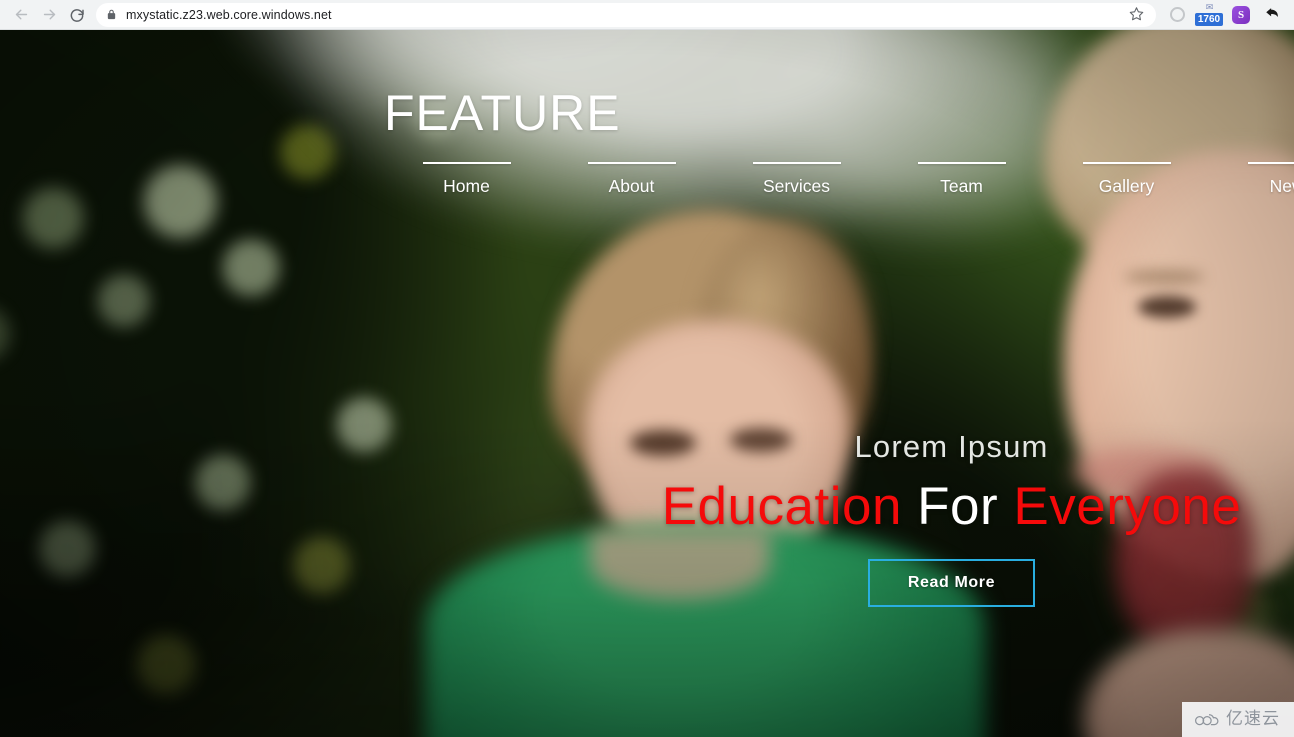  I want to click on watermark-text: 亿速云, so click(1253, 719).